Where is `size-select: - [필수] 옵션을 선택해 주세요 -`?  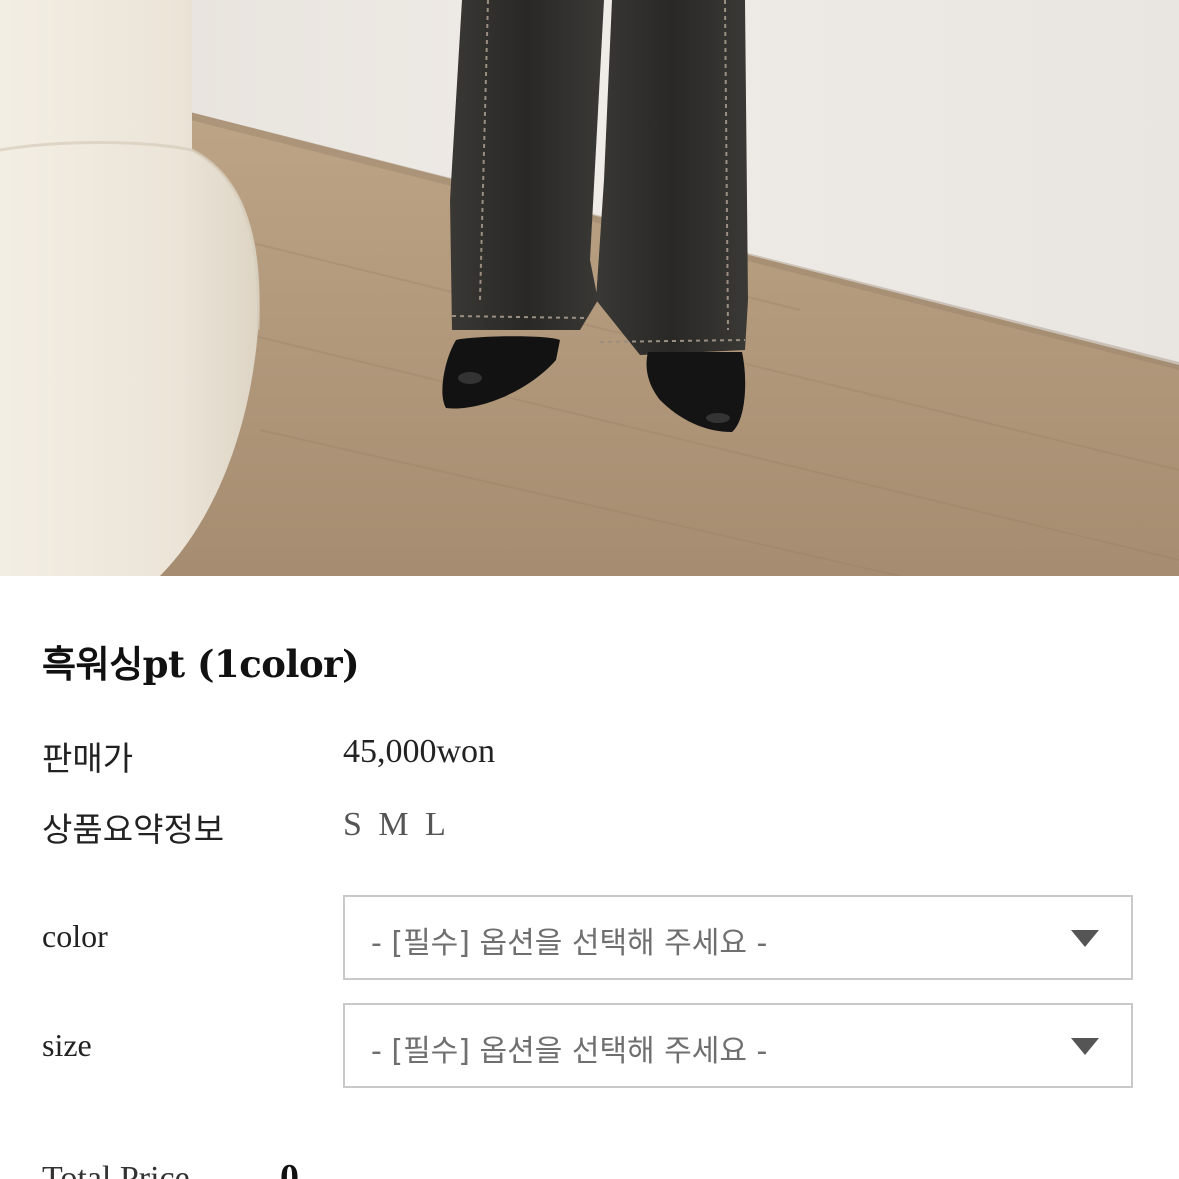
size-select: - [필수] 옵션을 선택해 주세요 - is located at coordinates (738, 1045).